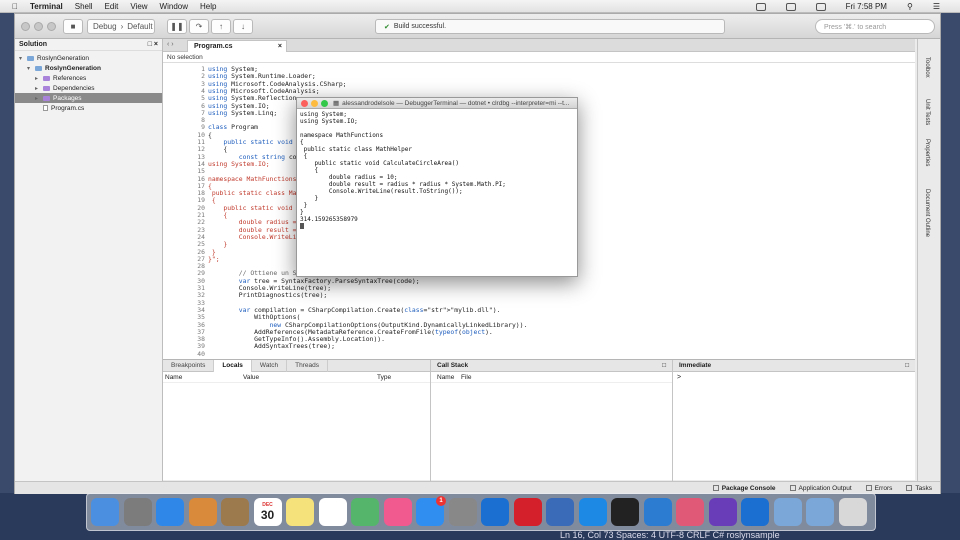  Describe the element at coordinates (221, 26) in the screenshot. I see `step-into-button: ↑` at that location.